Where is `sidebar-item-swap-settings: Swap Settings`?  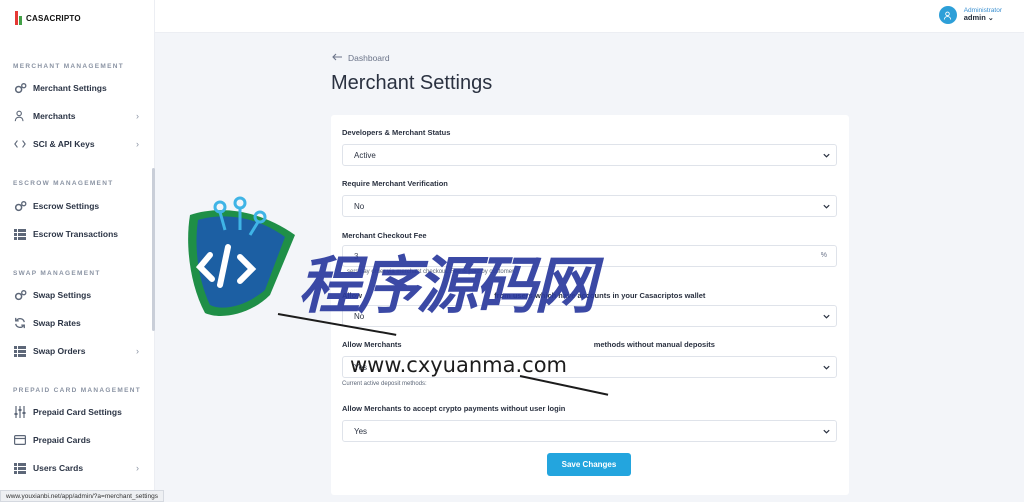
sidebar-item-swap-settings: Swap Settings is located at coordinates (76, 295).